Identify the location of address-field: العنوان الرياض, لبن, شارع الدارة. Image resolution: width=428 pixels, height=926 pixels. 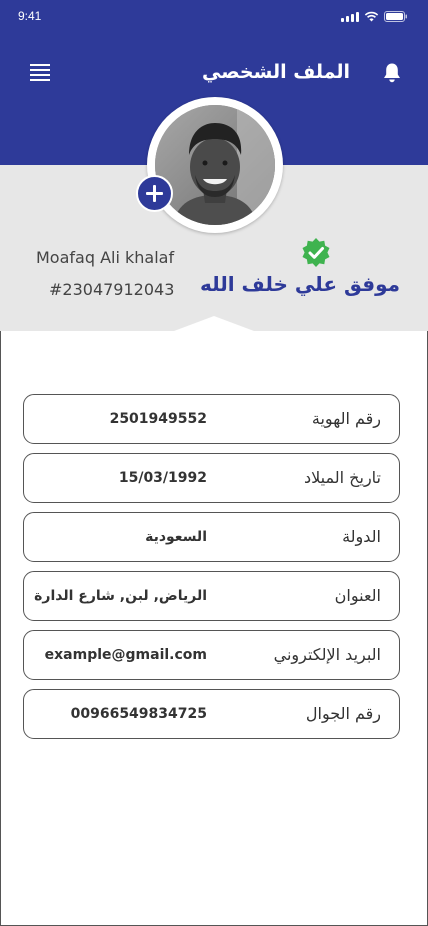
(211, 596).